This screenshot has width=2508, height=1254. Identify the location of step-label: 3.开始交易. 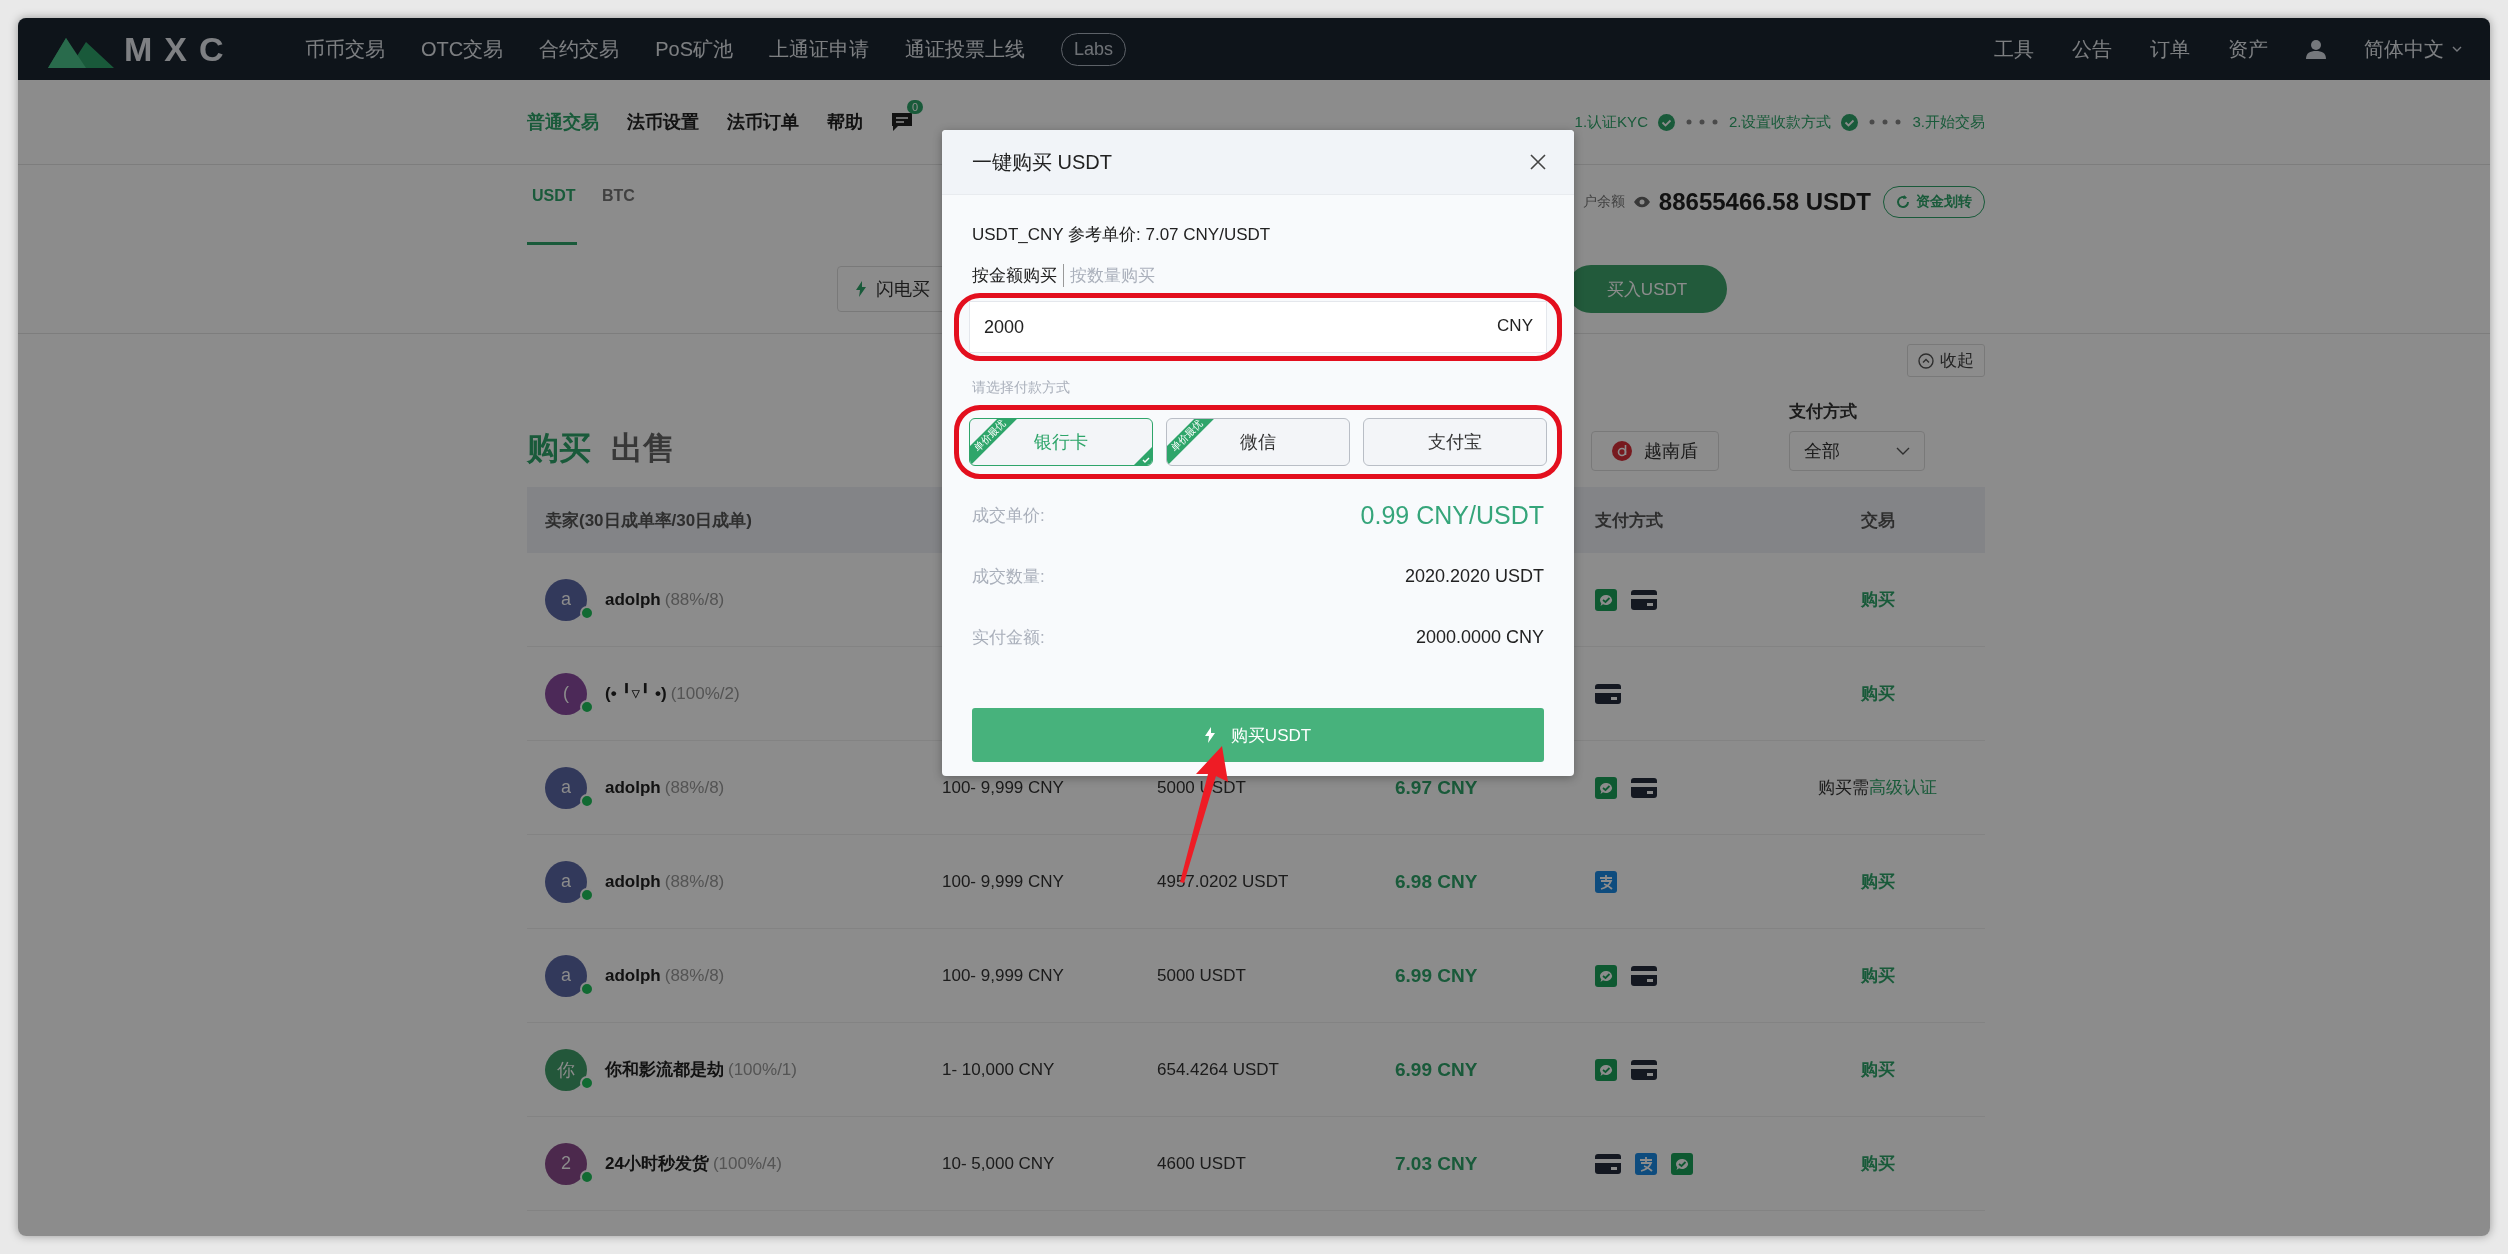
(1948, 122).